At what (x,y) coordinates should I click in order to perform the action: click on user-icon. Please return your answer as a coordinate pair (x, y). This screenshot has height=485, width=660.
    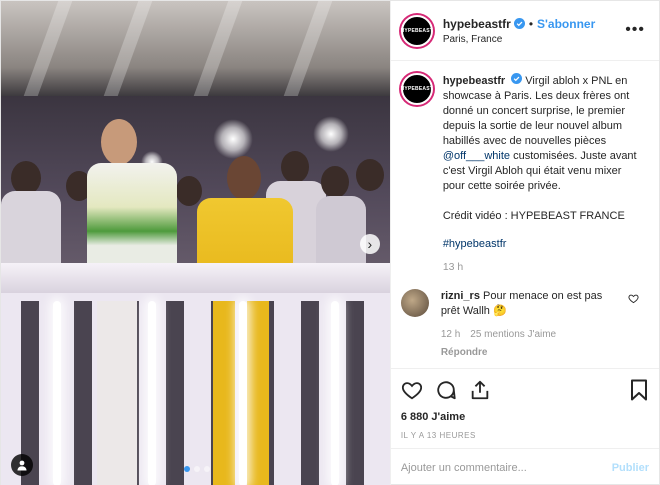
    Looking at the image, I should click on (22, 465).